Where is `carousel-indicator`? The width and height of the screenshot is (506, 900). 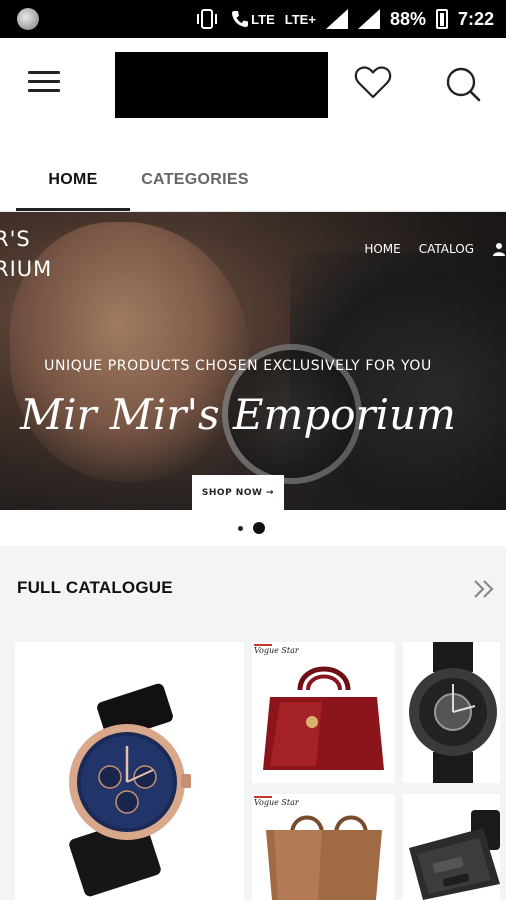
carousel-indicator is located at coordinates (253, 529).